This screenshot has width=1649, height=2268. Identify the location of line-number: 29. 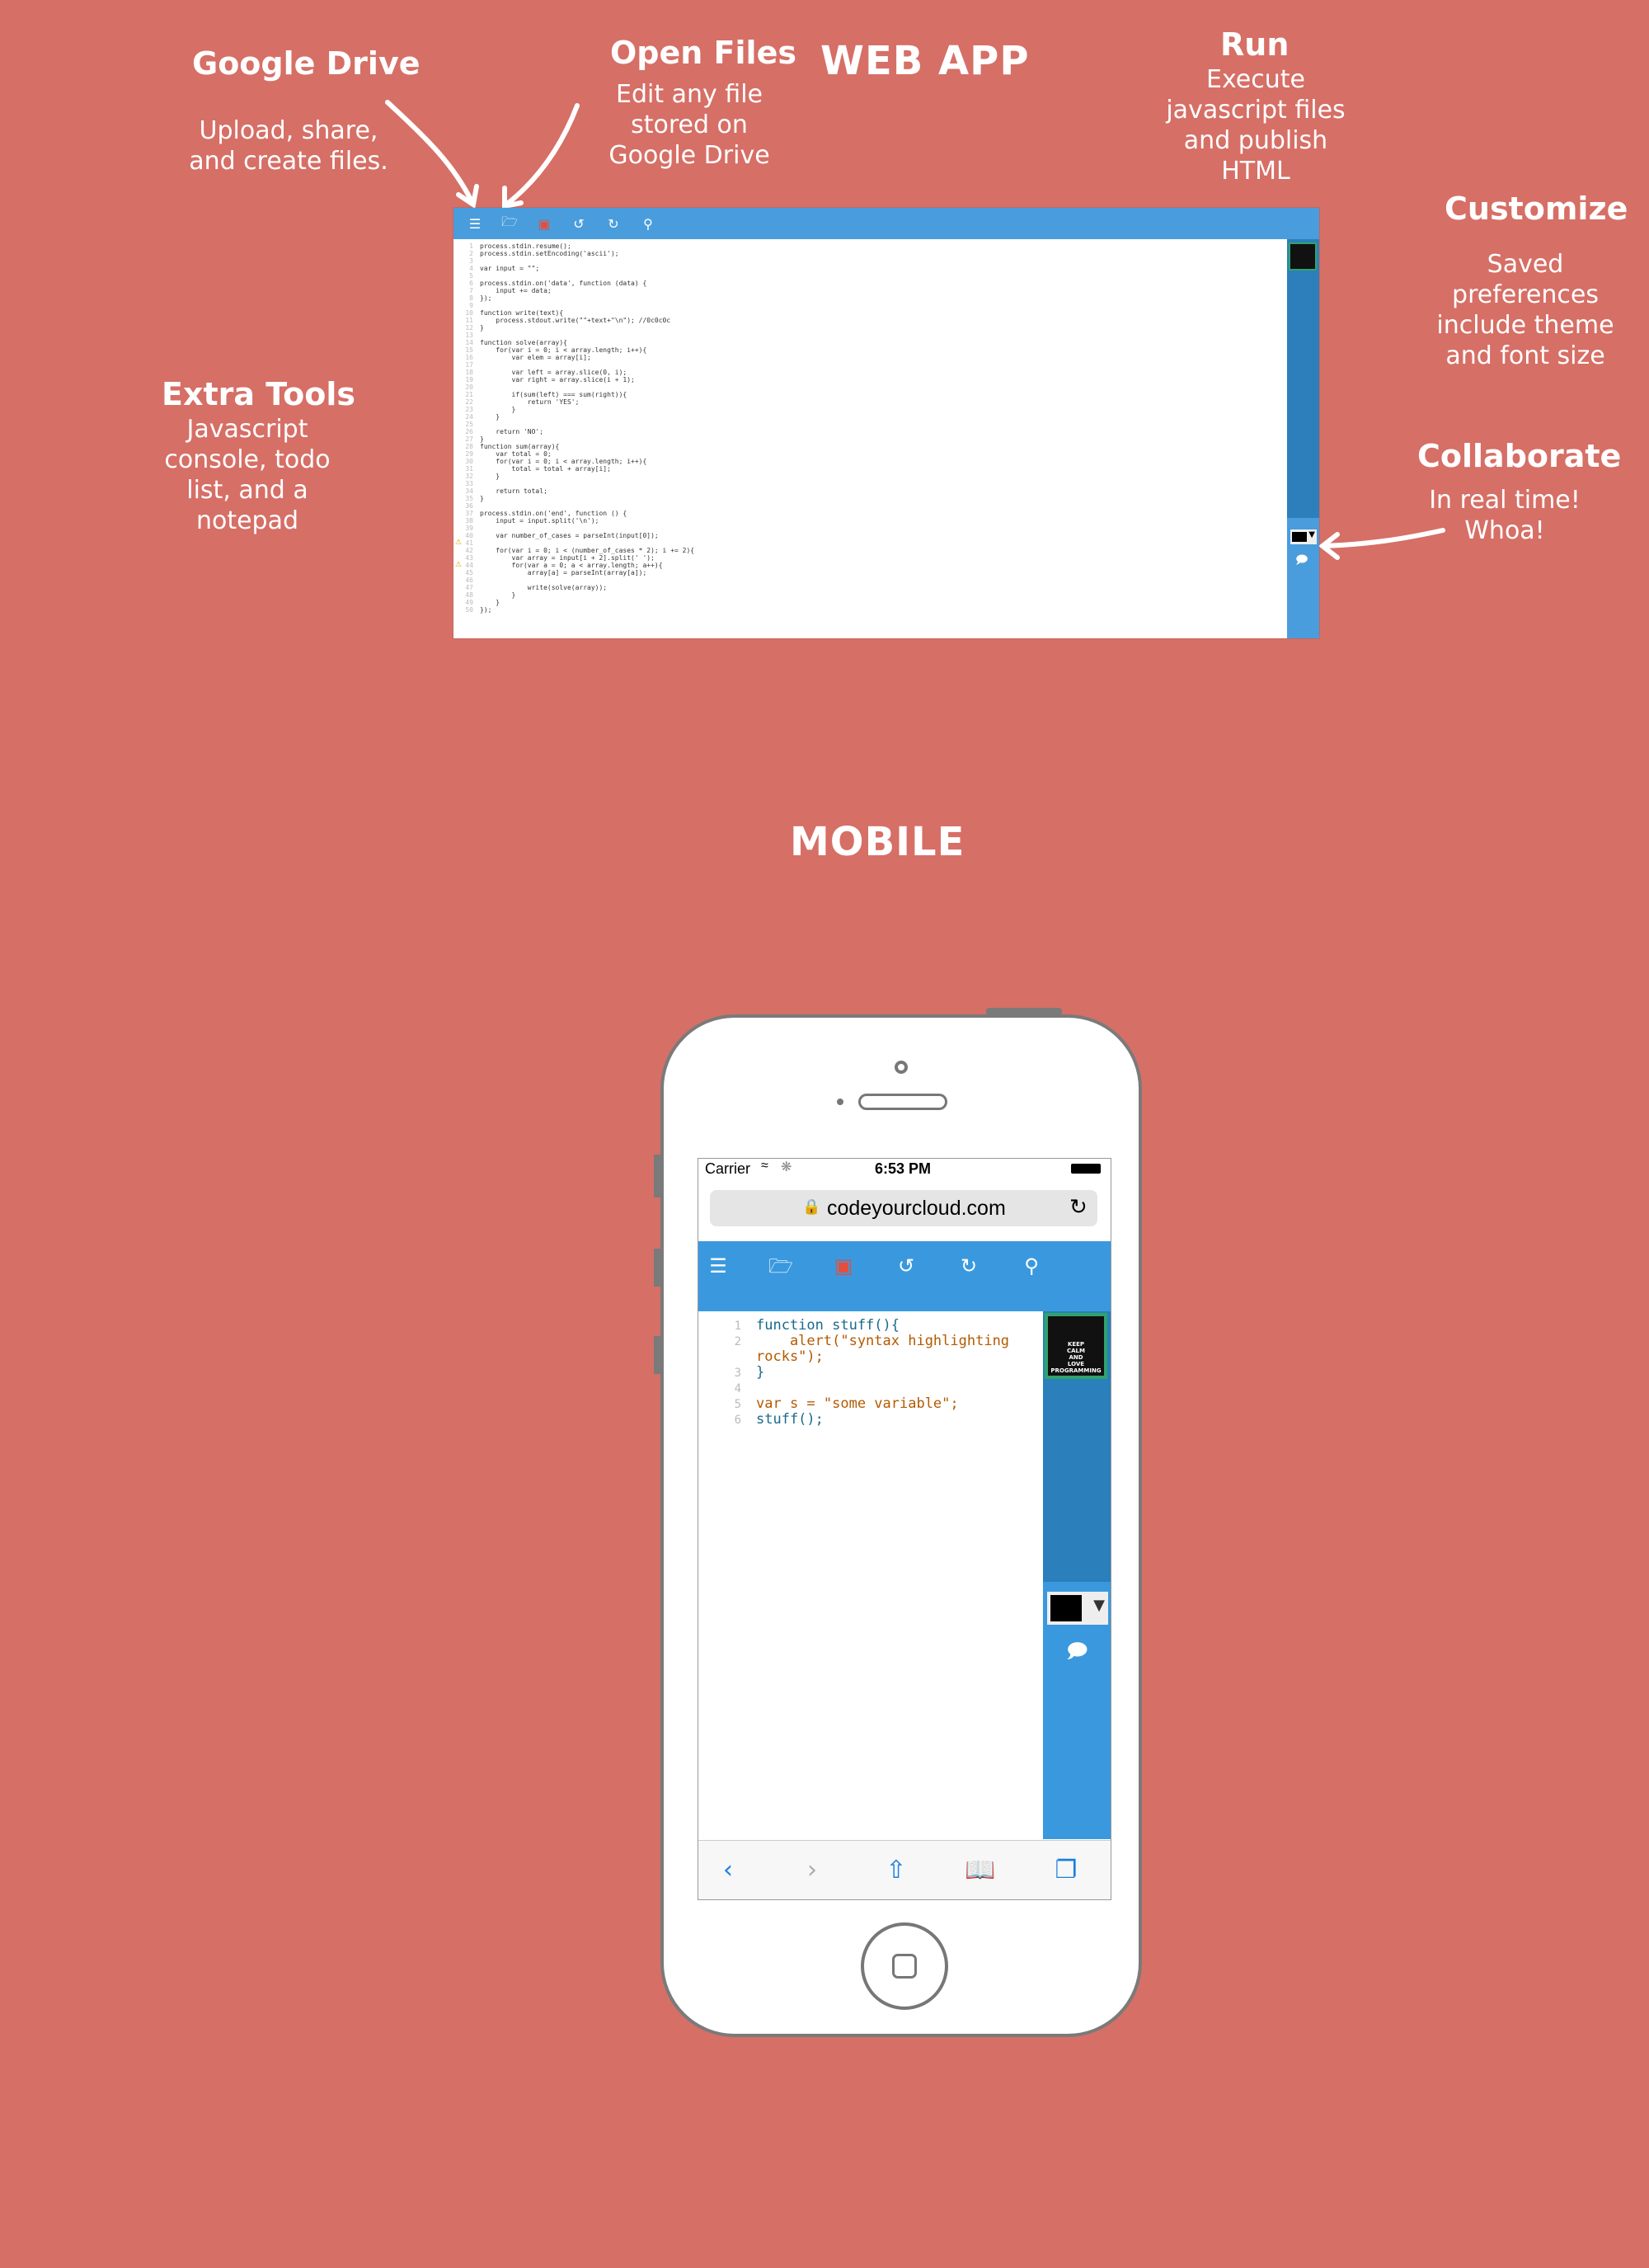
(469, 454).